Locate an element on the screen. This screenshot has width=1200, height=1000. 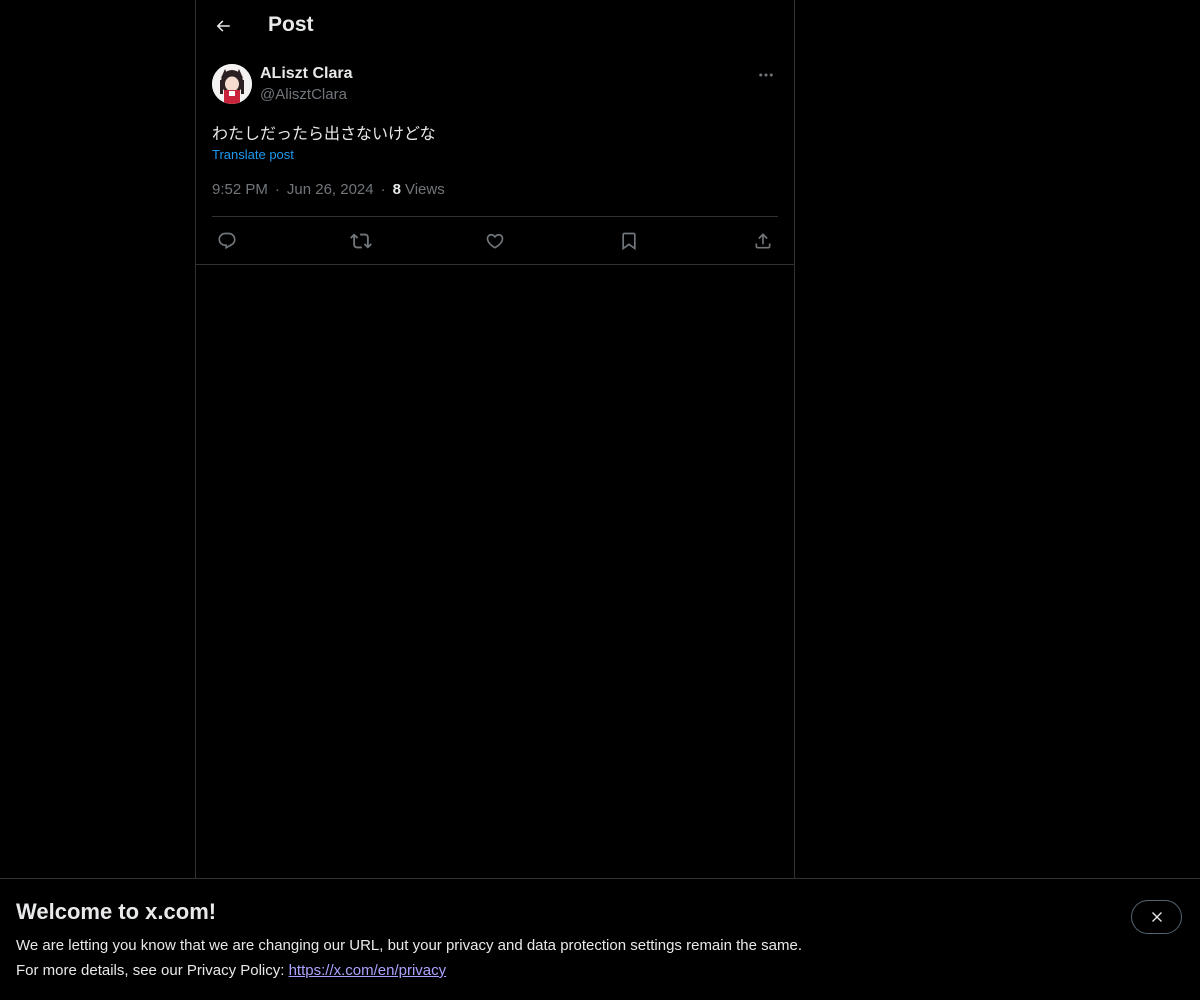
like-button is located at coordinates (495, 241).